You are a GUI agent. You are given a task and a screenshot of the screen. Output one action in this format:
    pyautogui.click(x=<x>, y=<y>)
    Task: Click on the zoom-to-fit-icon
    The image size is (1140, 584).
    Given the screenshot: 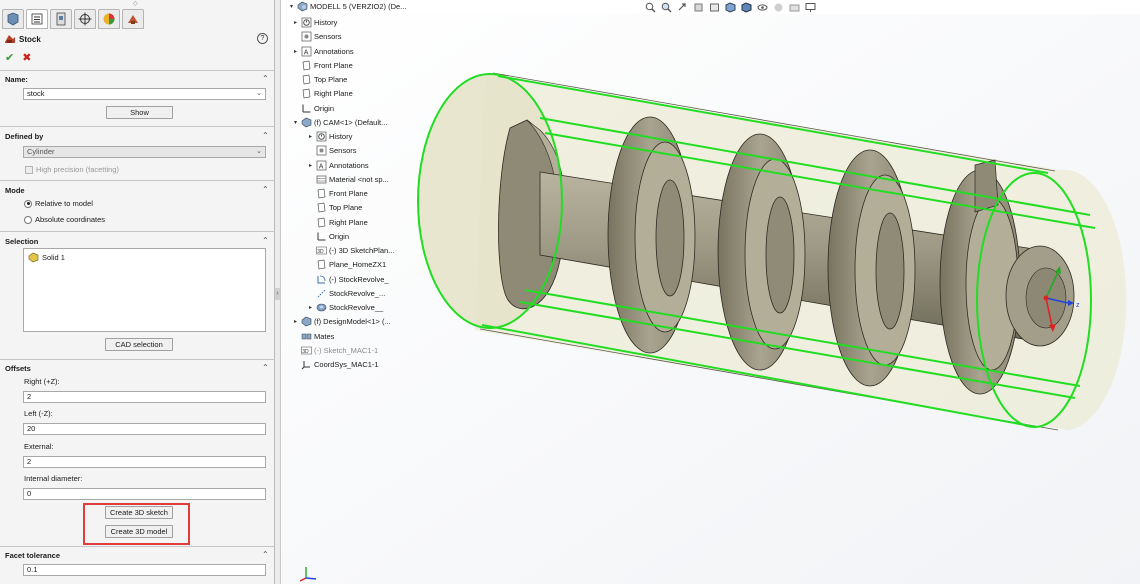 What is the action you would take?
    pyautogui.click(x=650, y=7)
    